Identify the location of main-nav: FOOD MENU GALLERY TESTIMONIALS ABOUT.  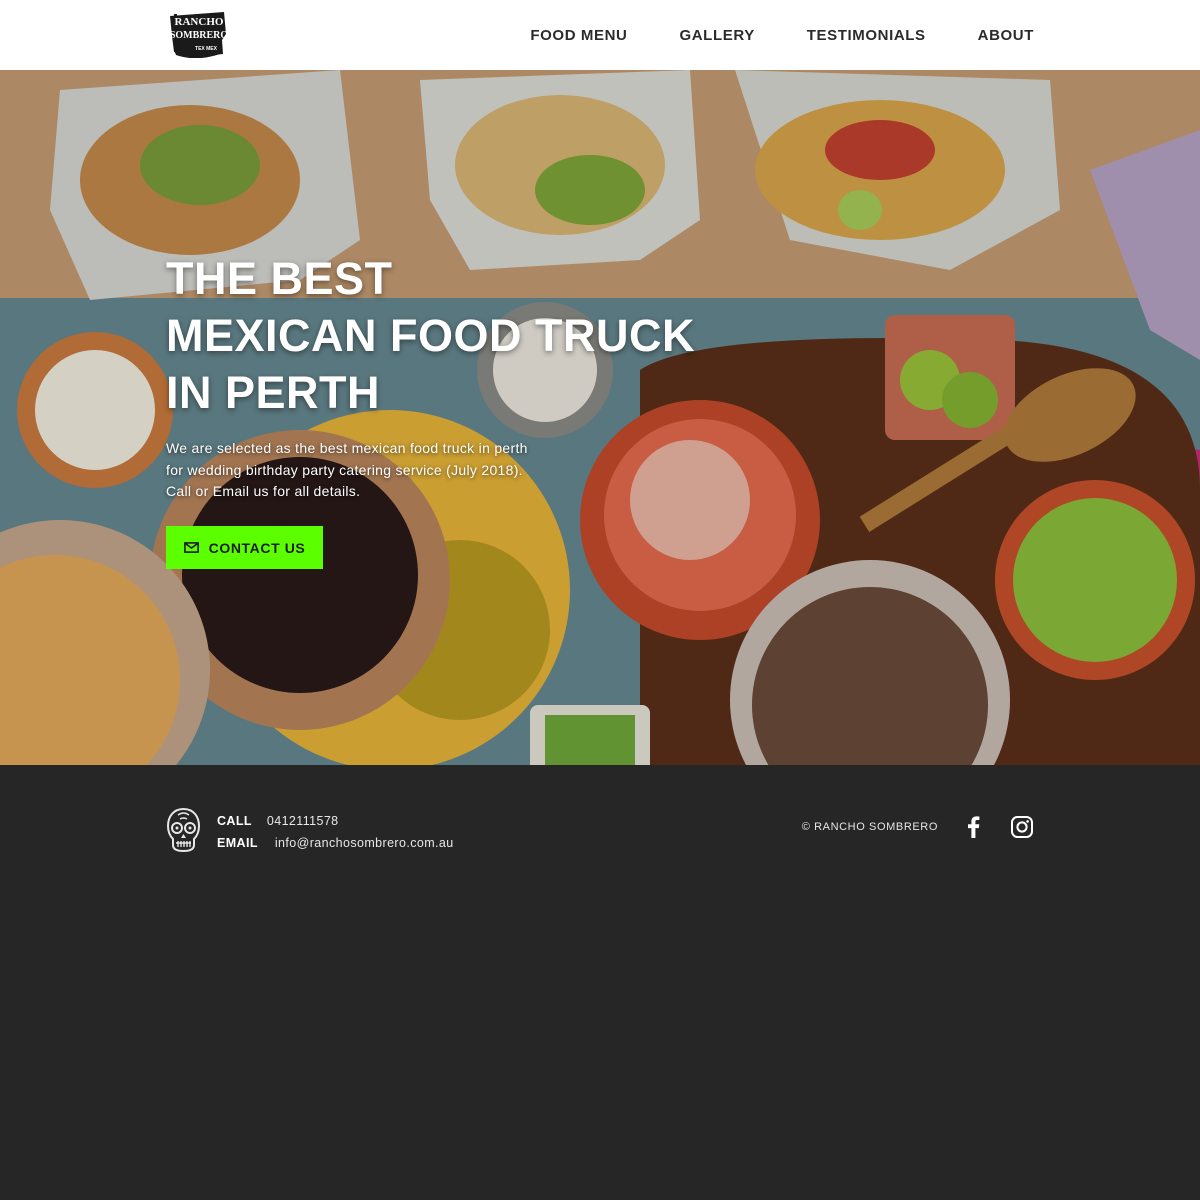
(782, 35).